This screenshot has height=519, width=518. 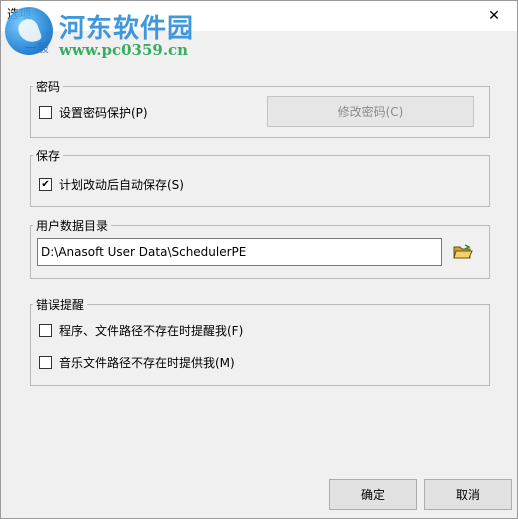 I want to click on missing-music-reminder-checkbox: 音乐文件路径不存在时提供我(M), so click(x=137, y=362).